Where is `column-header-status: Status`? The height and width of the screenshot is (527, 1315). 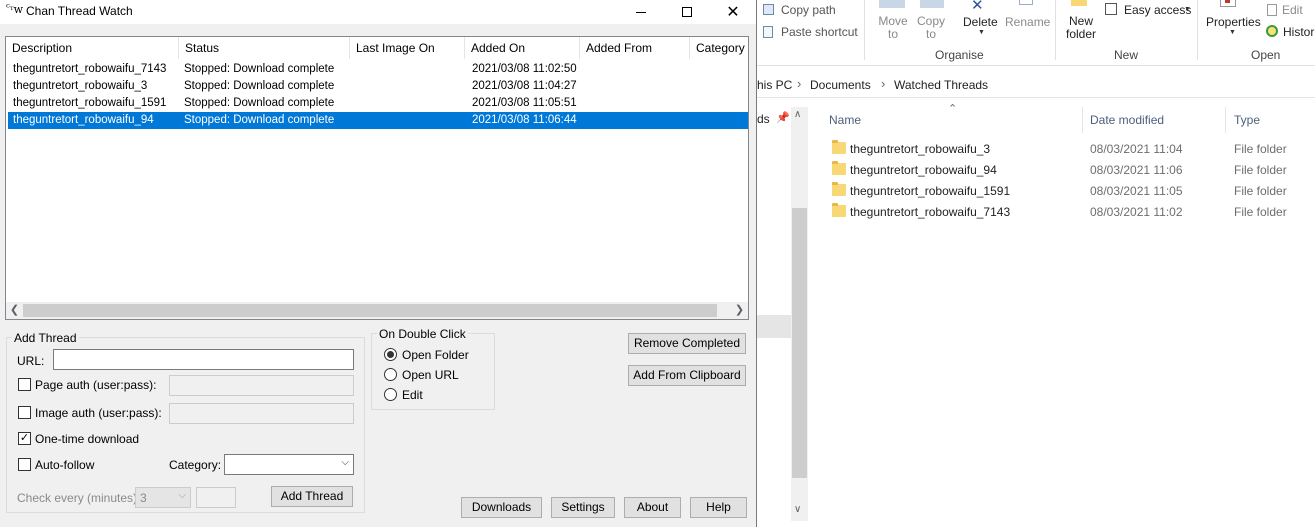
column-header-status: Status is located at coordinates (264, 48).